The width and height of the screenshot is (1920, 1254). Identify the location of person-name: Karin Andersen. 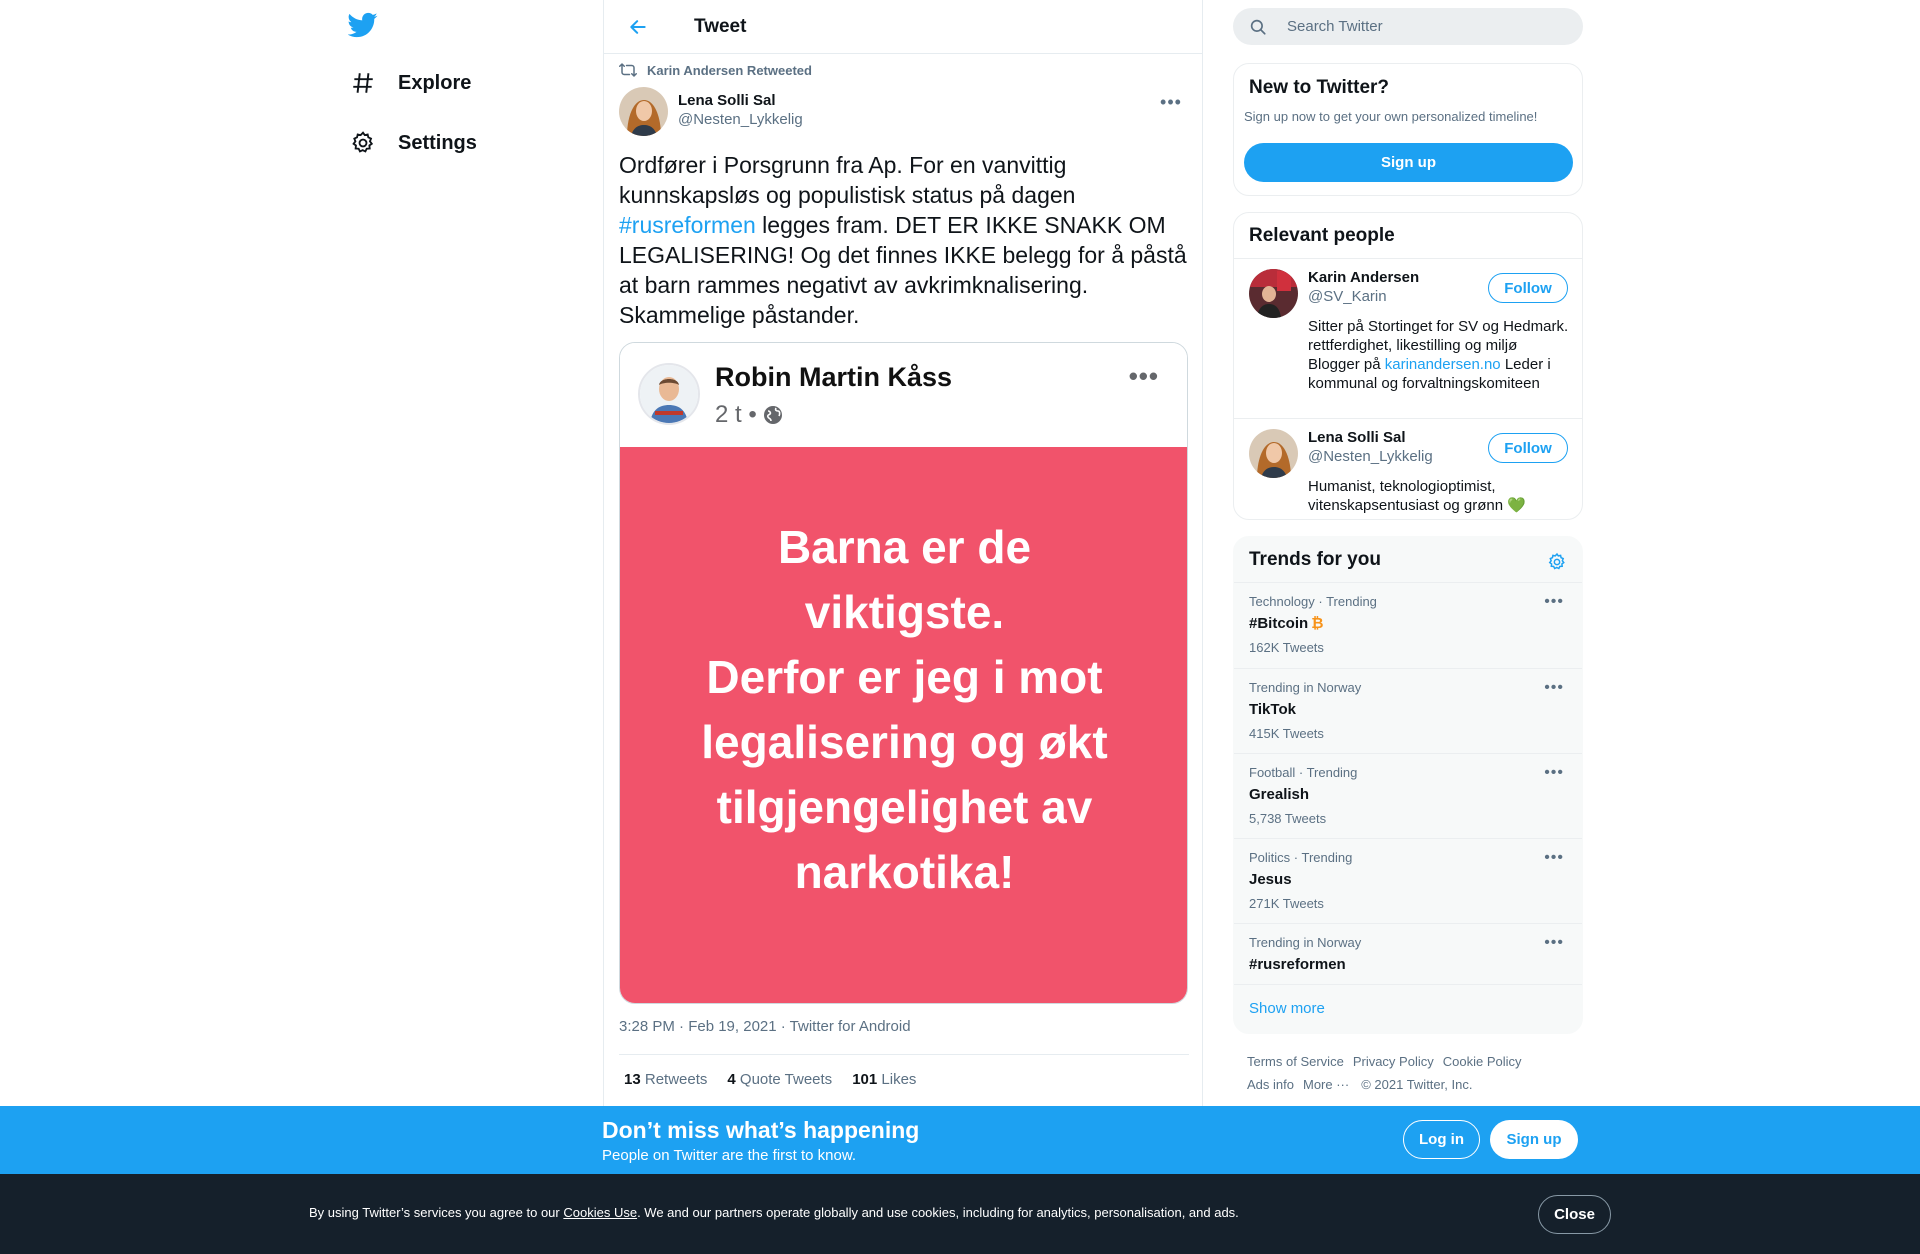
(1363, 277).